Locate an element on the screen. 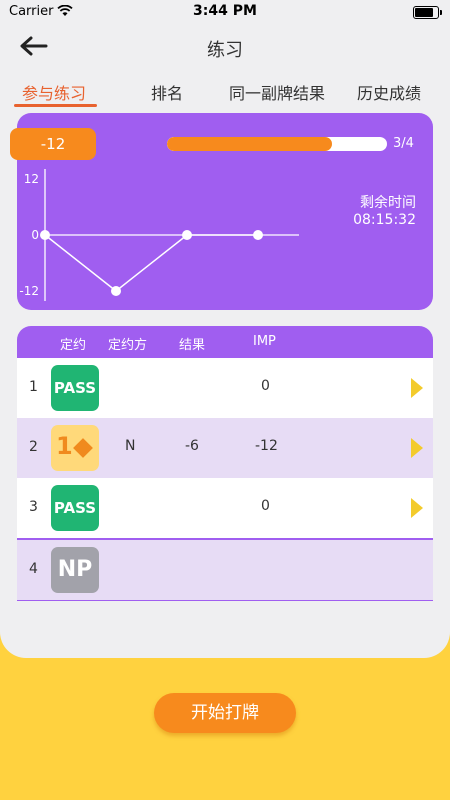 This screenshot has width=450, height=800. result-cell: -6 is located at coordinates (192, 446).